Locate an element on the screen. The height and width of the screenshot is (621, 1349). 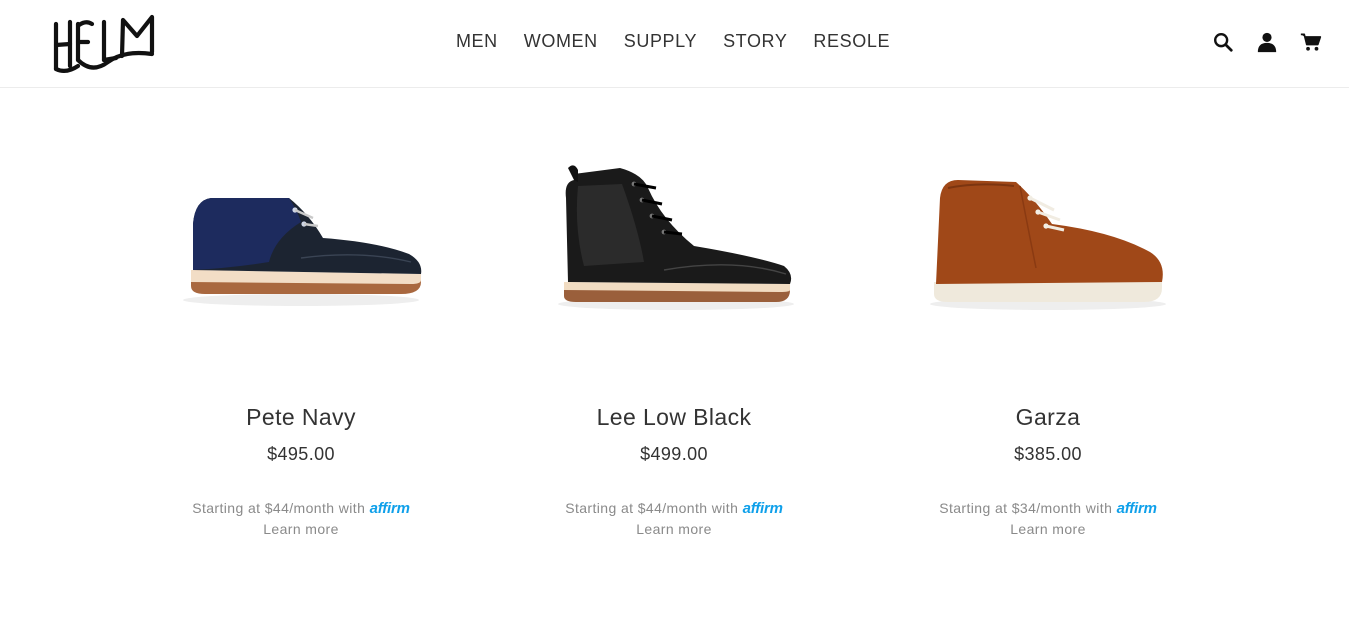
financing-text: Starting at $34/month with is located at coordinates (1026, 508).